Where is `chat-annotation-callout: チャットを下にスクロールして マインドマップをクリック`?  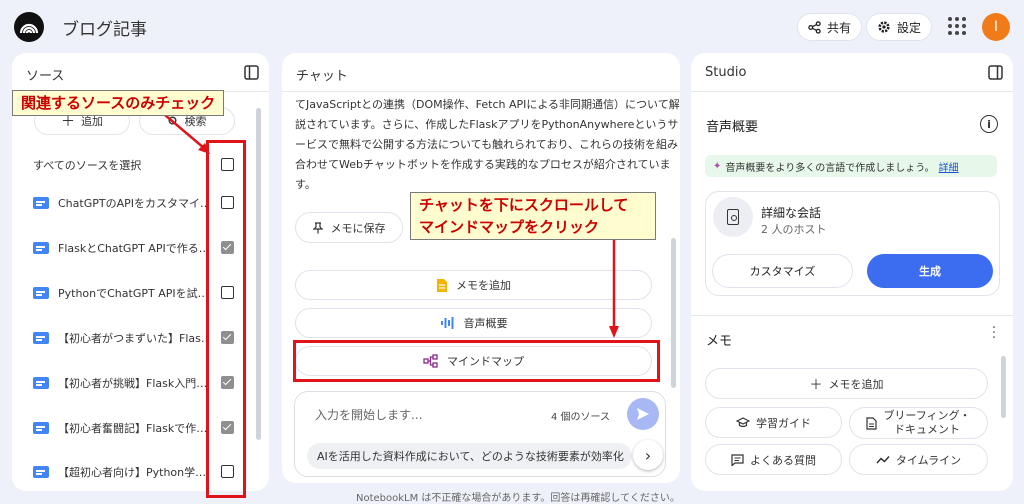 chat-annotation-callout: チャットを下にスクロールして マインドマップをクリック is located at coordinates (533, 216).